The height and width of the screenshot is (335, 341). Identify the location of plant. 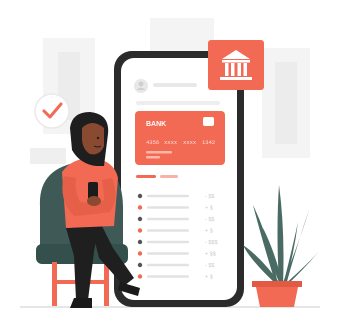
(281, 246).